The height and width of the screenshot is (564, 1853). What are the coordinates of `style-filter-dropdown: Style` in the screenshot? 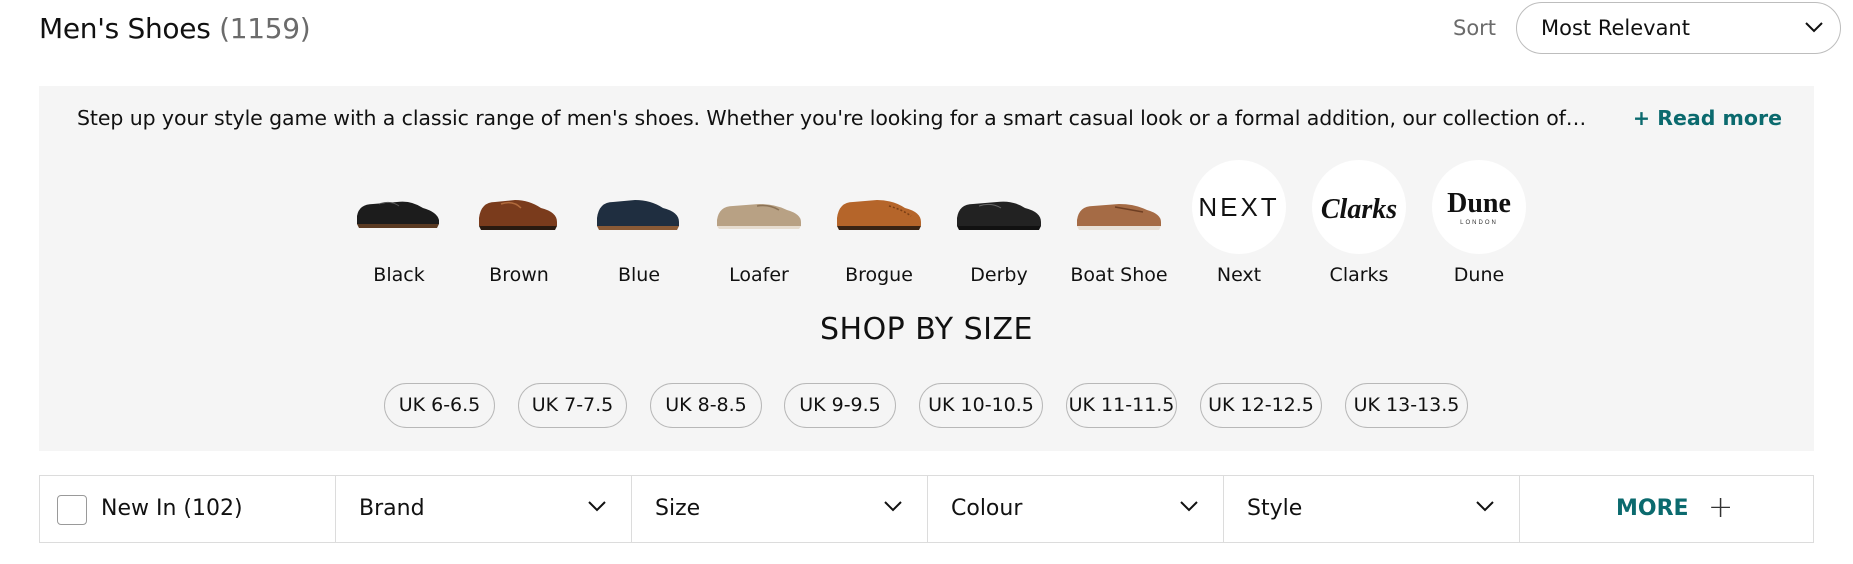 It's located at (1372, 509).